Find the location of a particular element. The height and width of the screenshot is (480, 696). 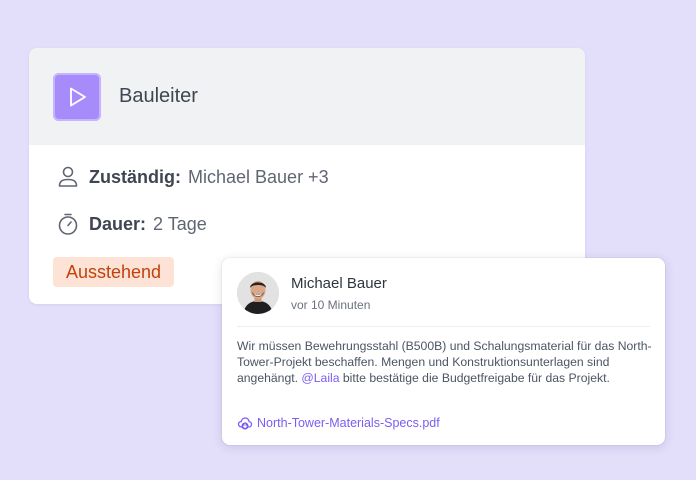

assignee-row: Zuständig: Michael Bauer +3 is located at coordinates (192, 177).